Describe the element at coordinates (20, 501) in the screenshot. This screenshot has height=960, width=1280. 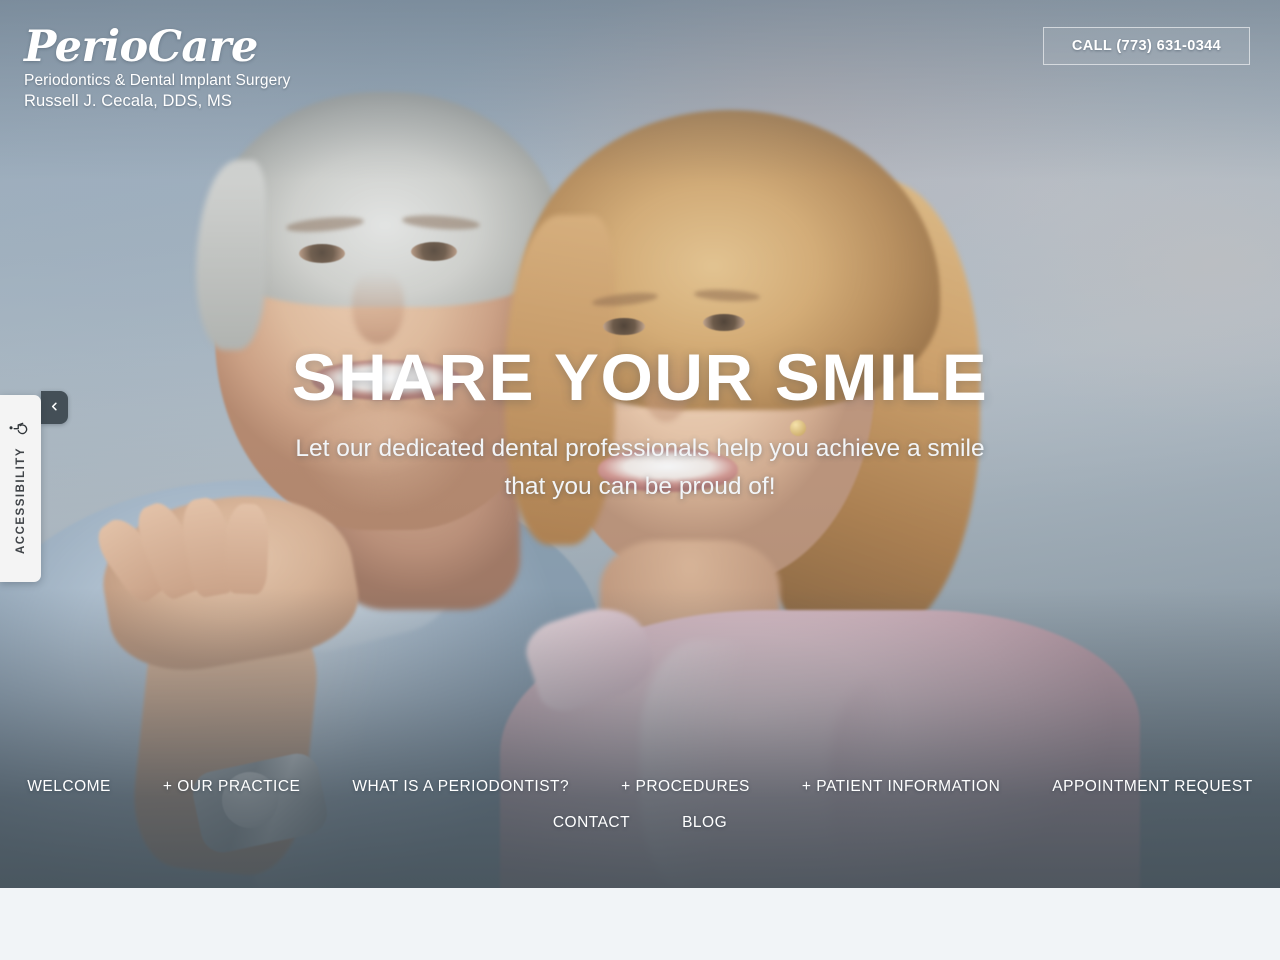
I see `accessibility-widget-label: ACCESSIBILITY` at that location.